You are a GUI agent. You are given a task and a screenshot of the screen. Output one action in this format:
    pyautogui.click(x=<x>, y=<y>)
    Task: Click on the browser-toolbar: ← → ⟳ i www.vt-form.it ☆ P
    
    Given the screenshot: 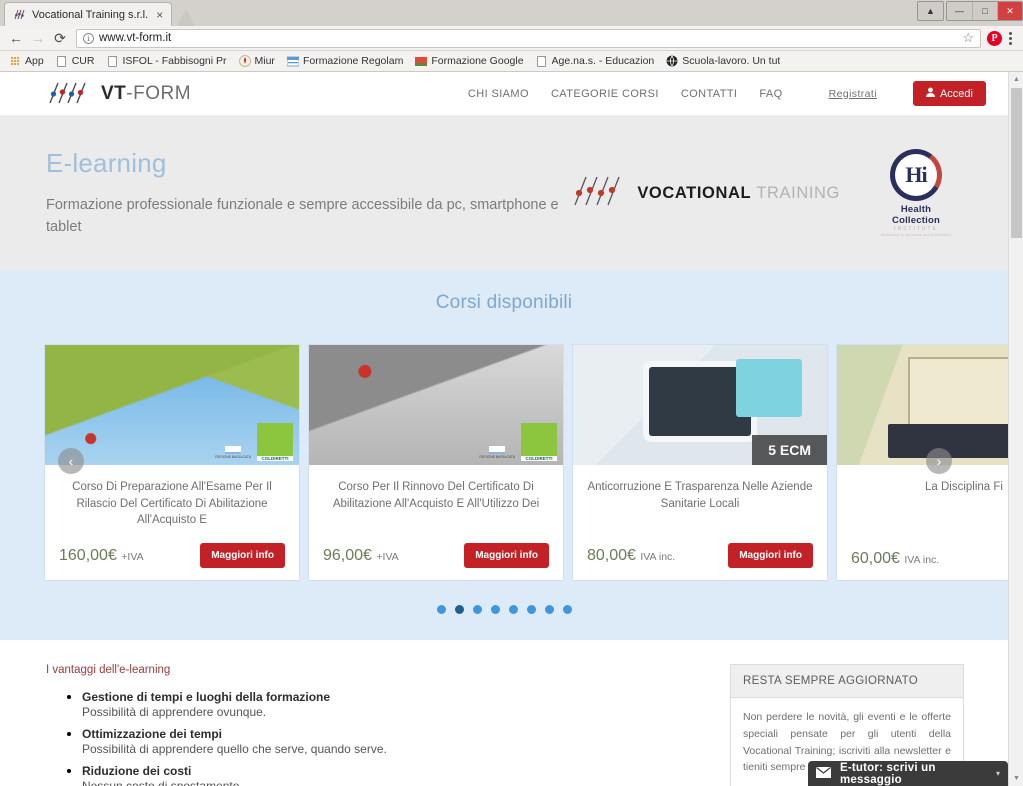 What is the action you would take?
    pyautogui.click(x=511, y=38)
    